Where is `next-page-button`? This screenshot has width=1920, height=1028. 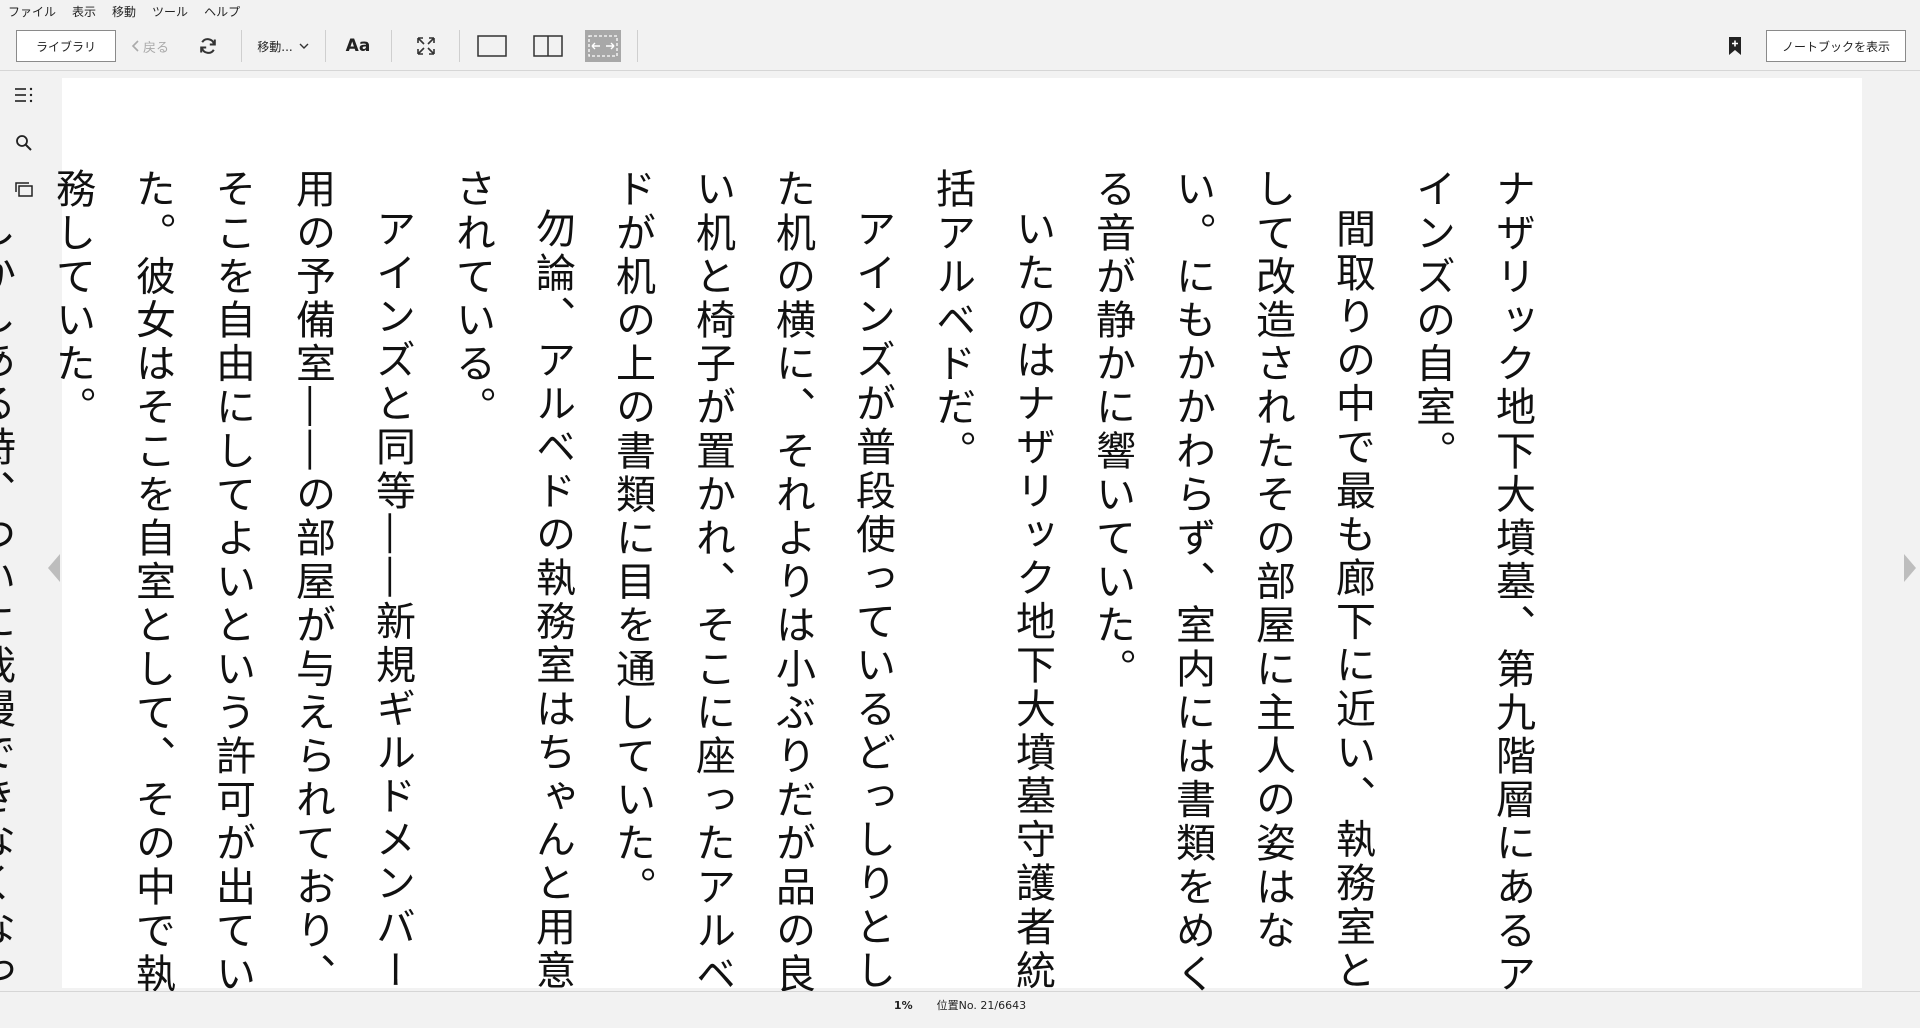 next-page-button is located at coordinates (1910, 568).